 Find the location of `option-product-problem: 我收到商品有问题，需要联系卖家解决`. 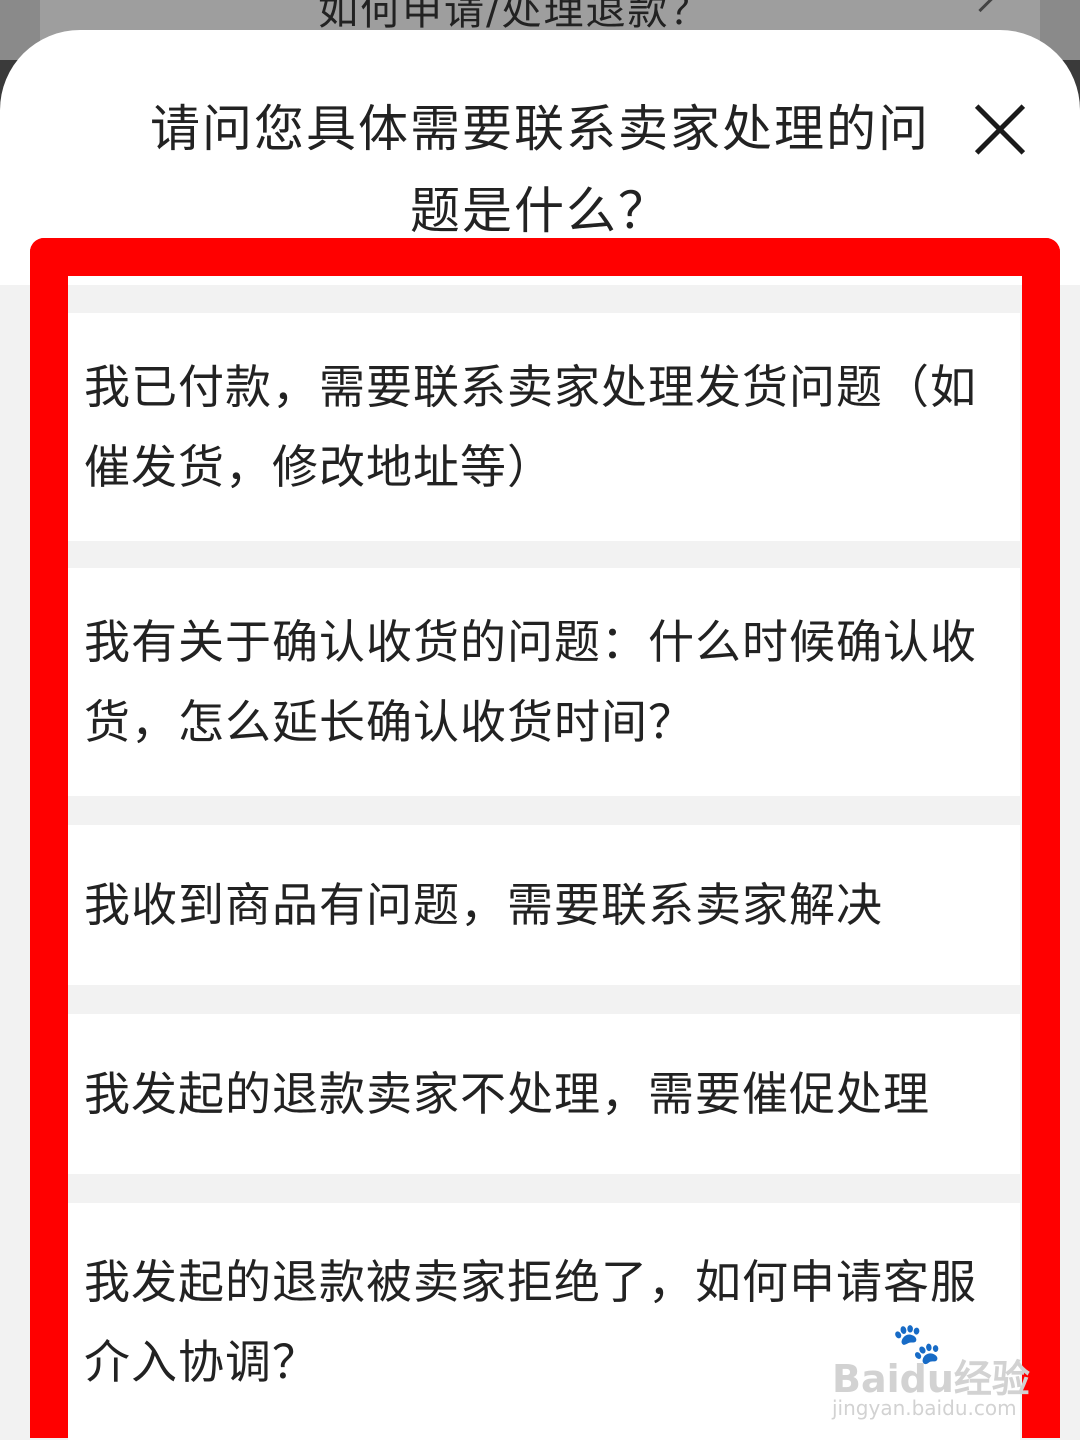

option-product-problem: 我收到商品有问题，需要联系卖家解决 is located at coordinates (544, 905).